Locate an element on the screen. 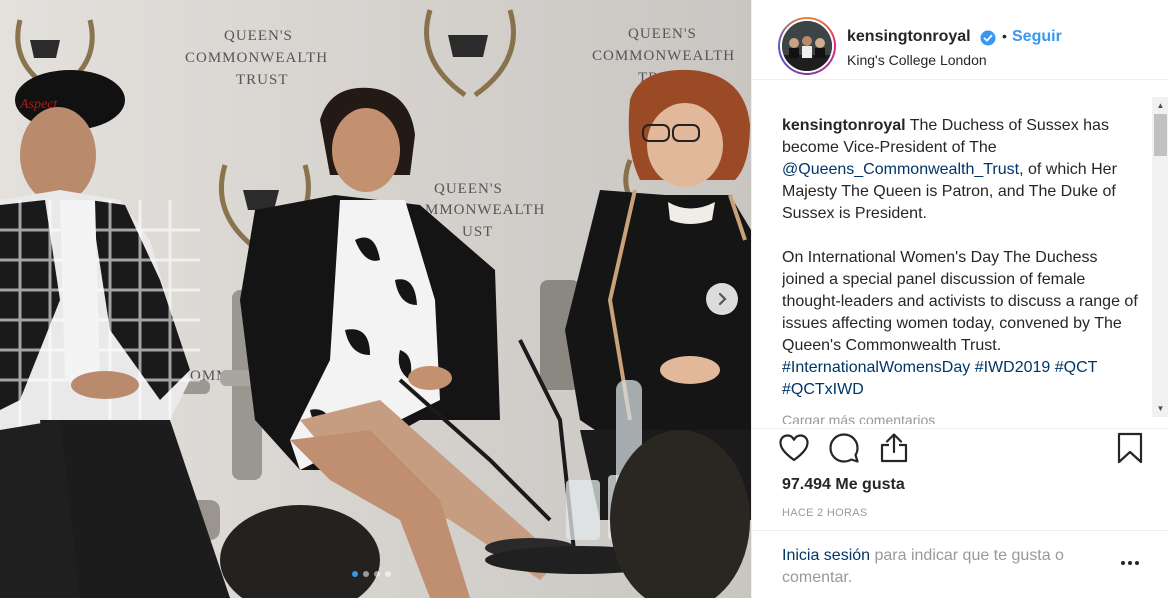 The image size is (1168, 598). carousel-indicator is located at coordinates (371, 574).